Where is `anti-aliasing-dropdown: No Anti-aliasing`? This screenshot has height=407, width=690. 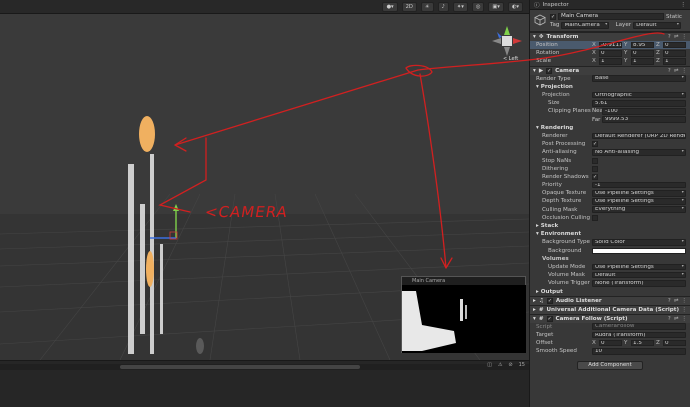
anti-aliasing-dropdown: No Anti-aliasing is located at coordinates (639, 152).